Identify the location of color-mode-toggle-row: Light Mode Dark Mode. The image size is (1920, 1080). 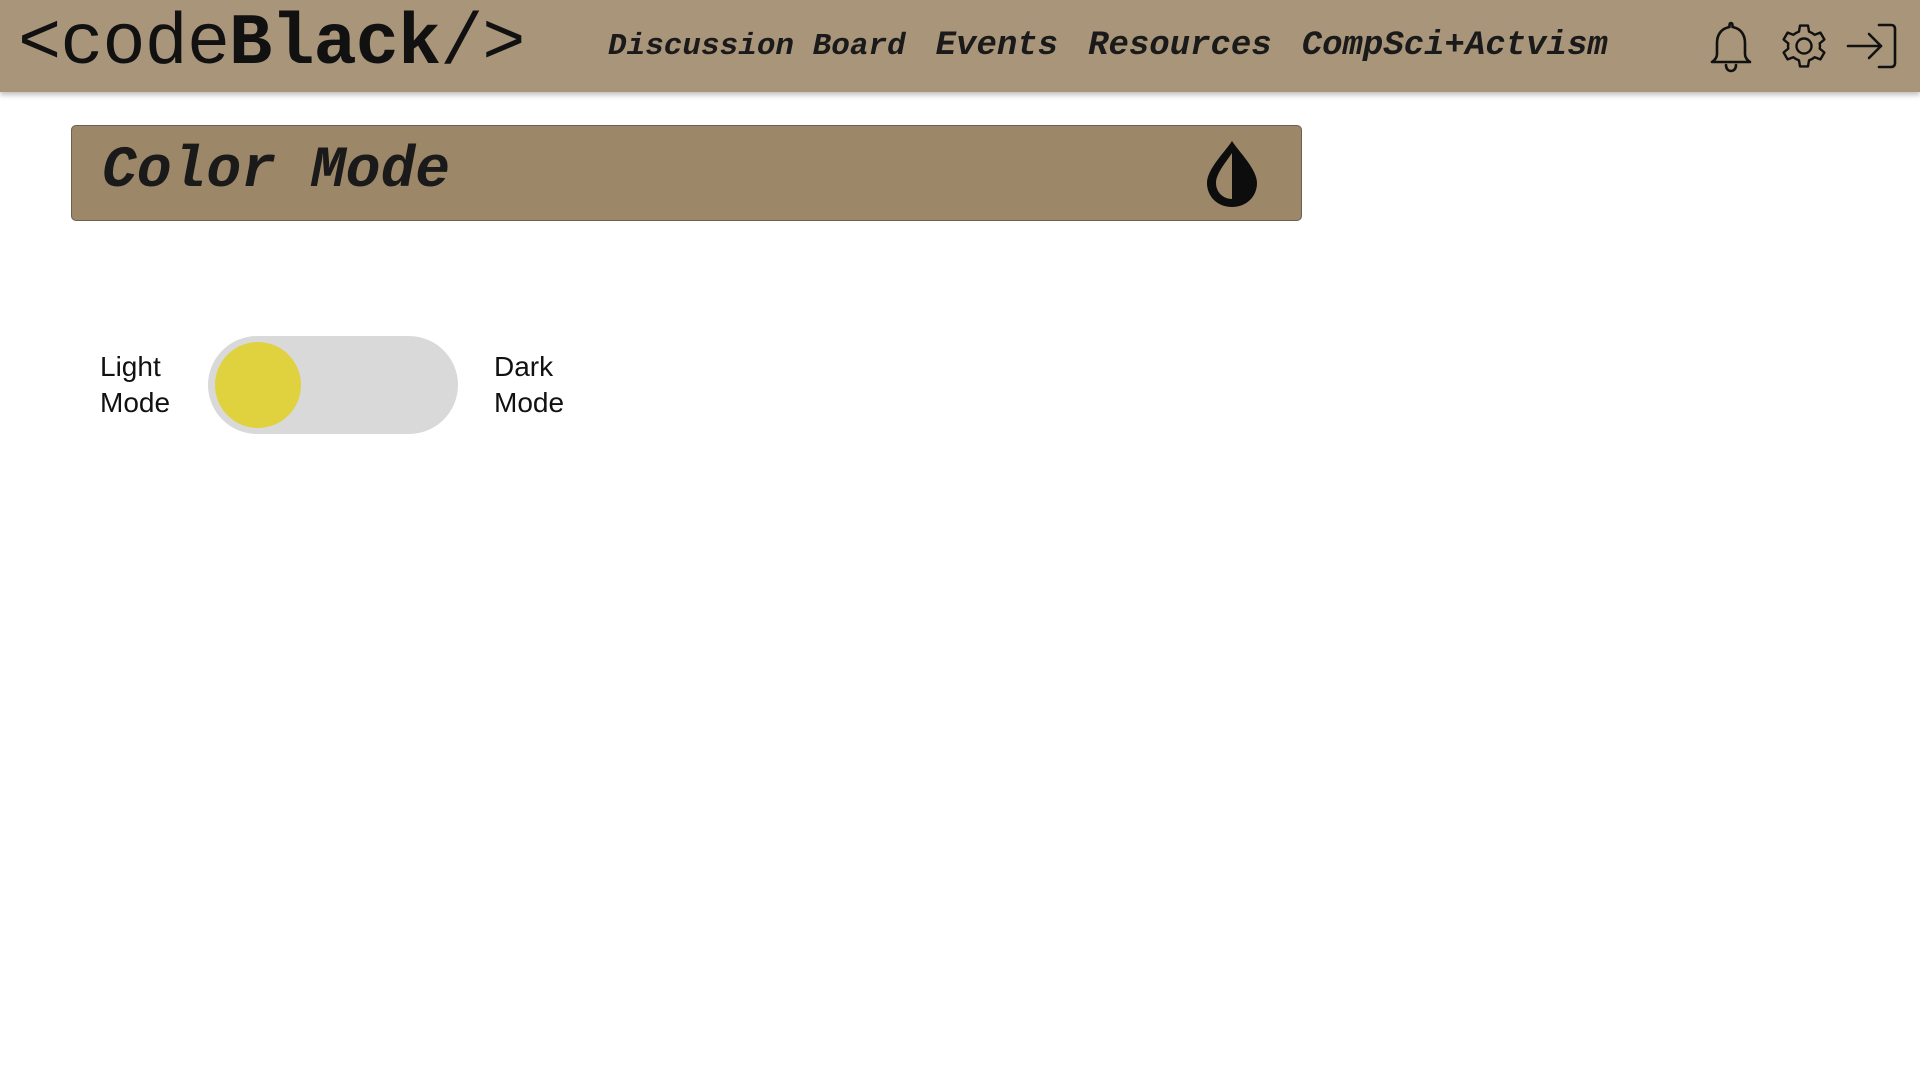
(347, 385).